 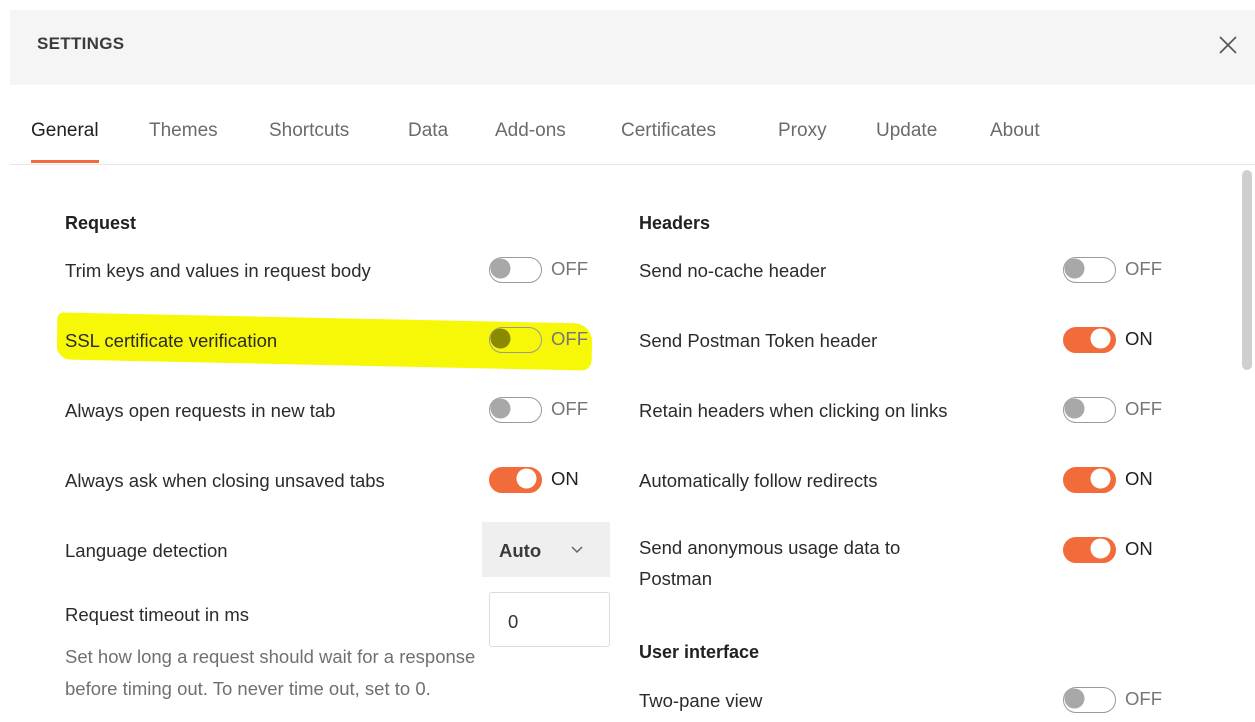 I want to click on section-title-request: Request, so click(x=101, y=223).